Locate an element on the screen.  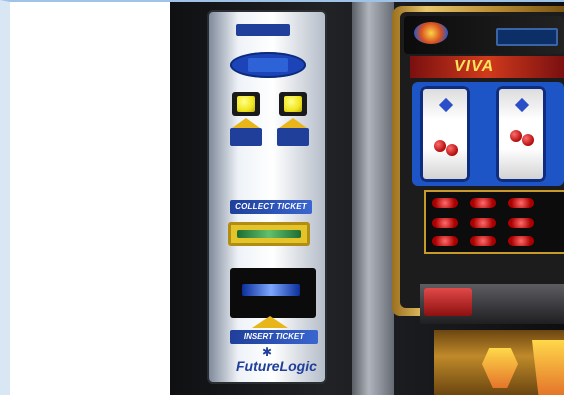
button-left-tag is located at coordinates (246, 137).